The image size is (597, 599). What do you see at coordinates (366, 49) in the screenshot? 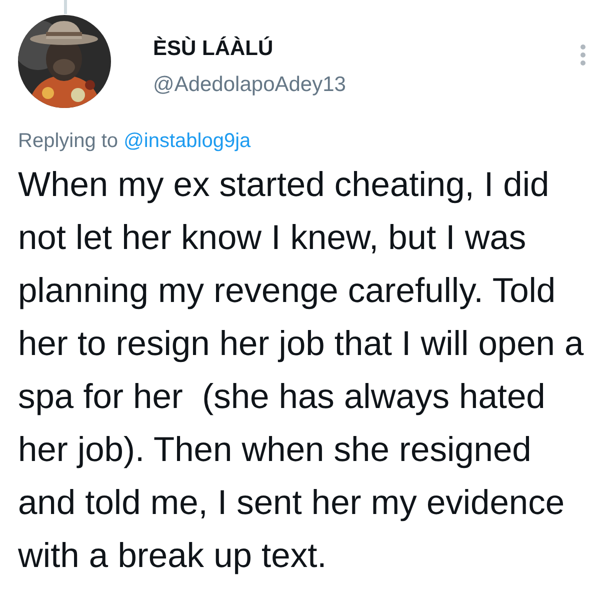
I see `author-name: ÈSÙ LÁÀLÚ` at bounding box center [366, 49].